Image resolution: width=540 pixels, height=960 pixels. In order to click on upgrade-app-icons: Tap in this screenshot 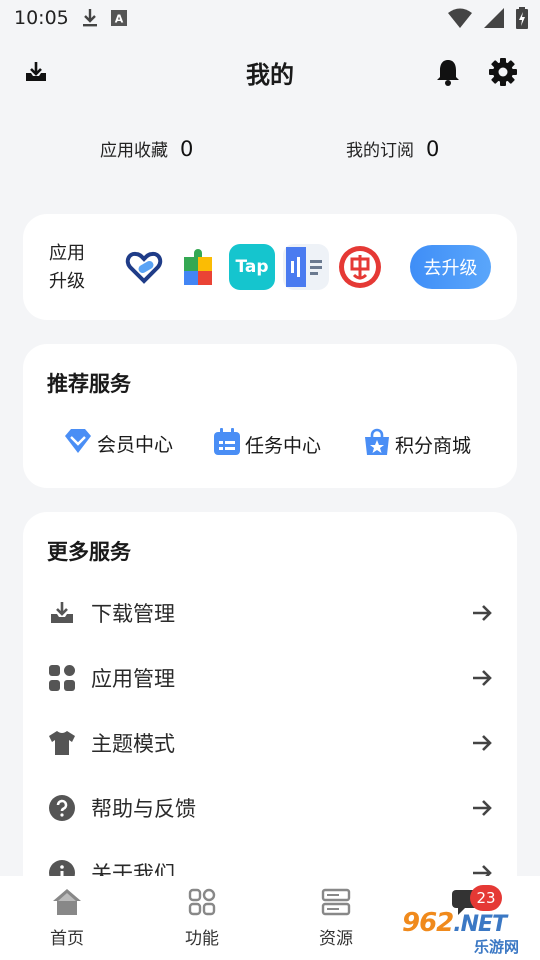, I will do `click(255, 267)`.